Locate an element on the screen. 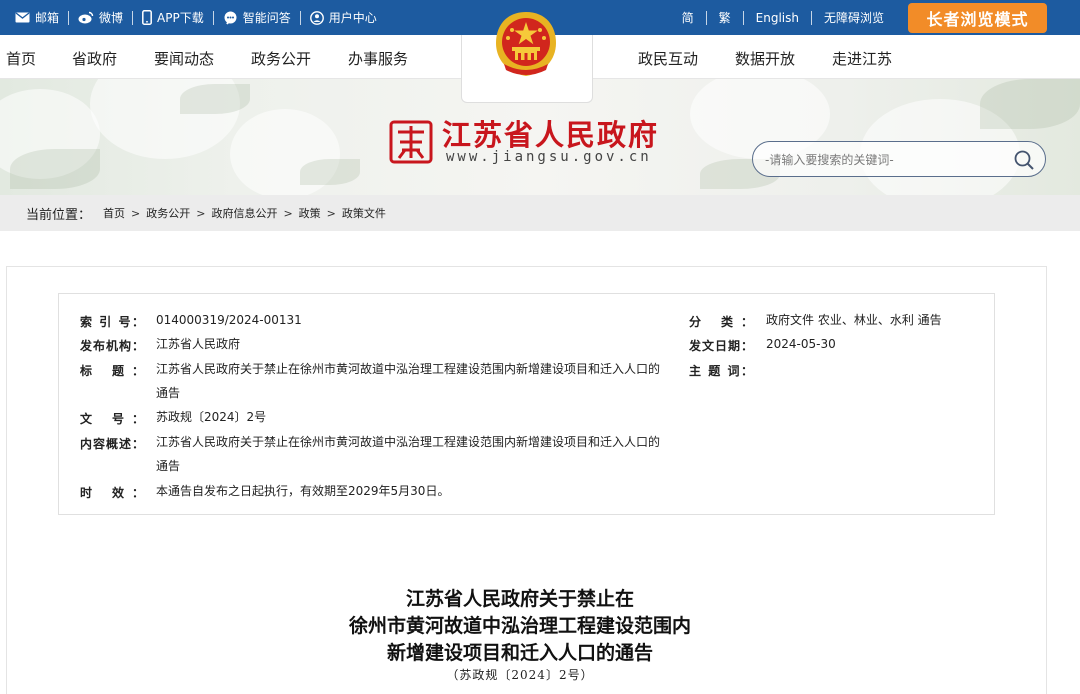  weibo-link: 微博 is located at coordinates (100, 17).